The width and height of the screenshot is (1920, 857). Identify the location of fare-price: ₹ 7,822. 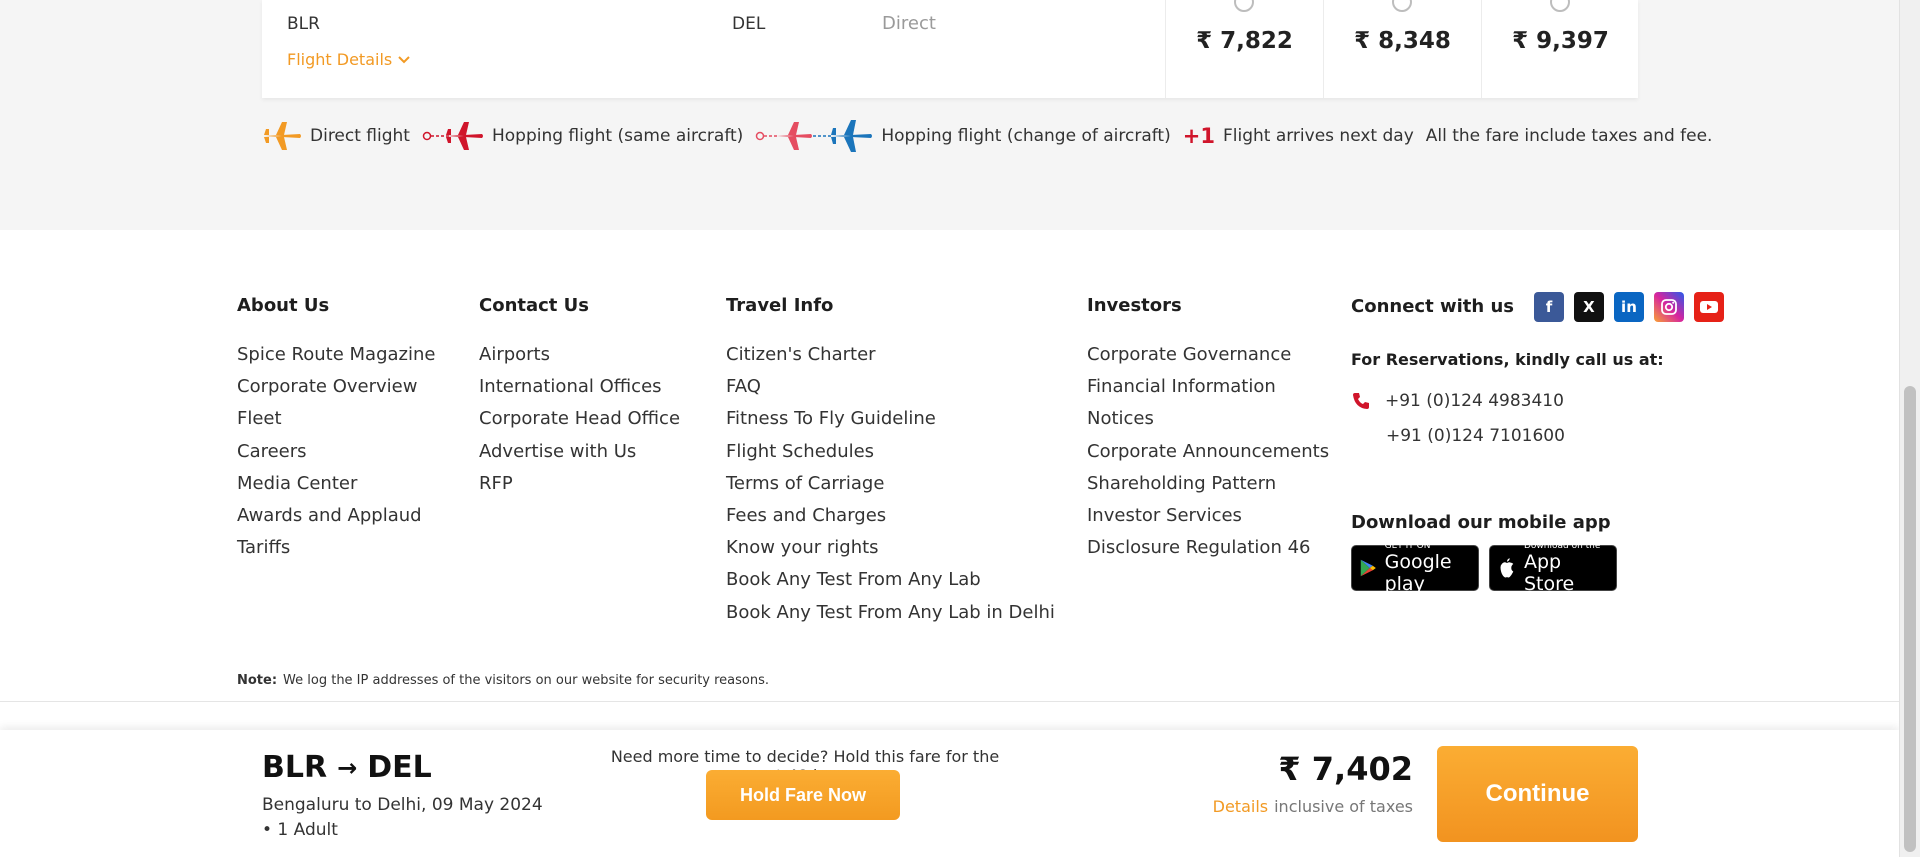
(1244, 41).